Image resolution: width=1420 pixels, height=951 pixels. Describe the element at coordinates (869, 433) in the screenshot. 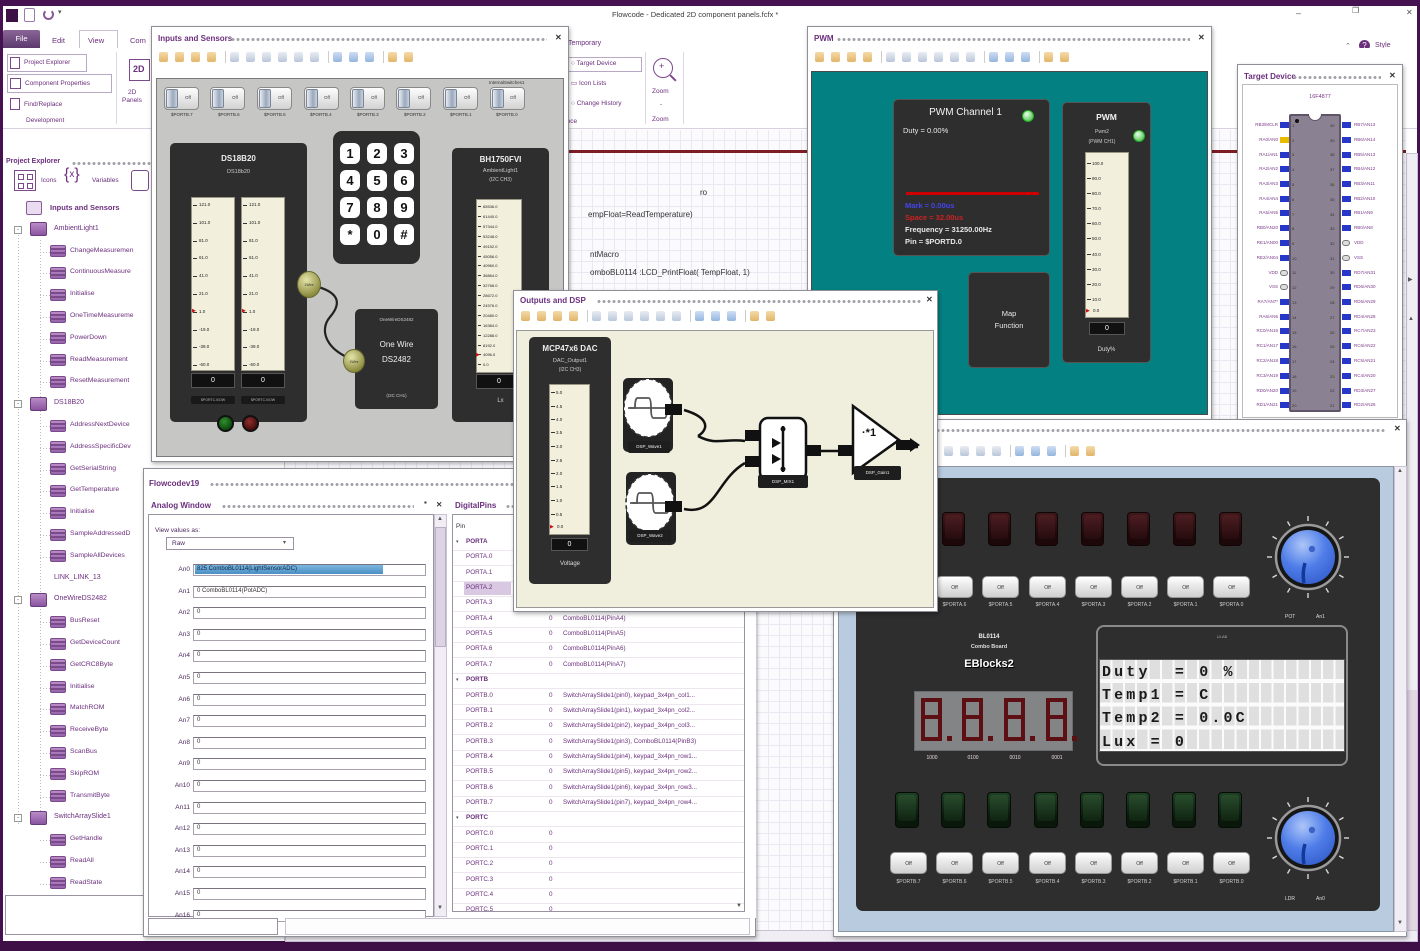

I see `svg-text: ·*1` at that location.